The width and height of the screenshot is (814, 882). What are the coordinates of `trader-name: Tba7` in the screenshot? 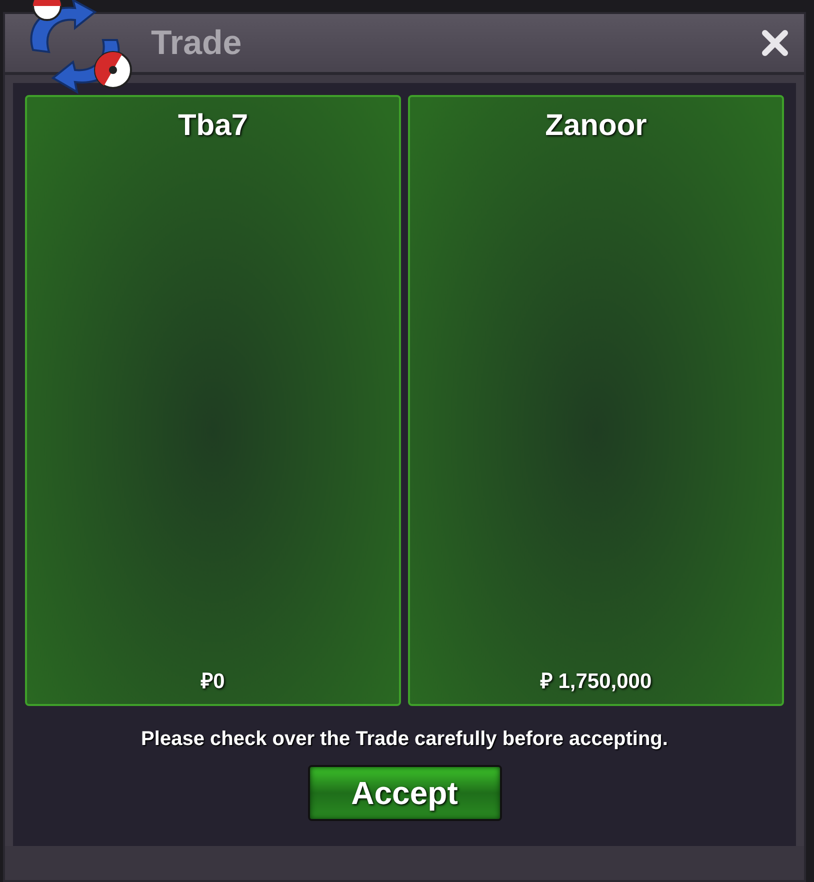 It's located at (213, 126).